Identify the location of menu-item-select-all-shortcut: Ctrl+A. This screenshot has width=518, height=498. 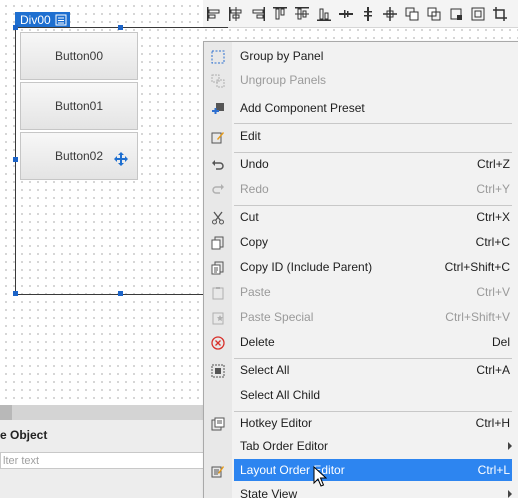
(493, 370).